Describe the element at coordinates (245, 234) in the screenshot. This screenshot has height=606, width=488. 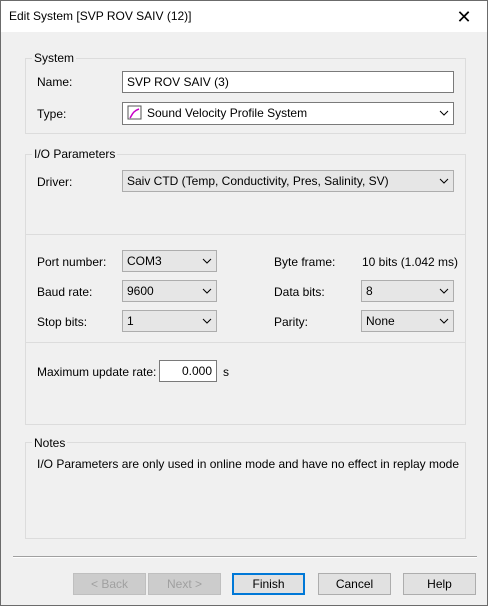
I see `io-divider-top` at that location.